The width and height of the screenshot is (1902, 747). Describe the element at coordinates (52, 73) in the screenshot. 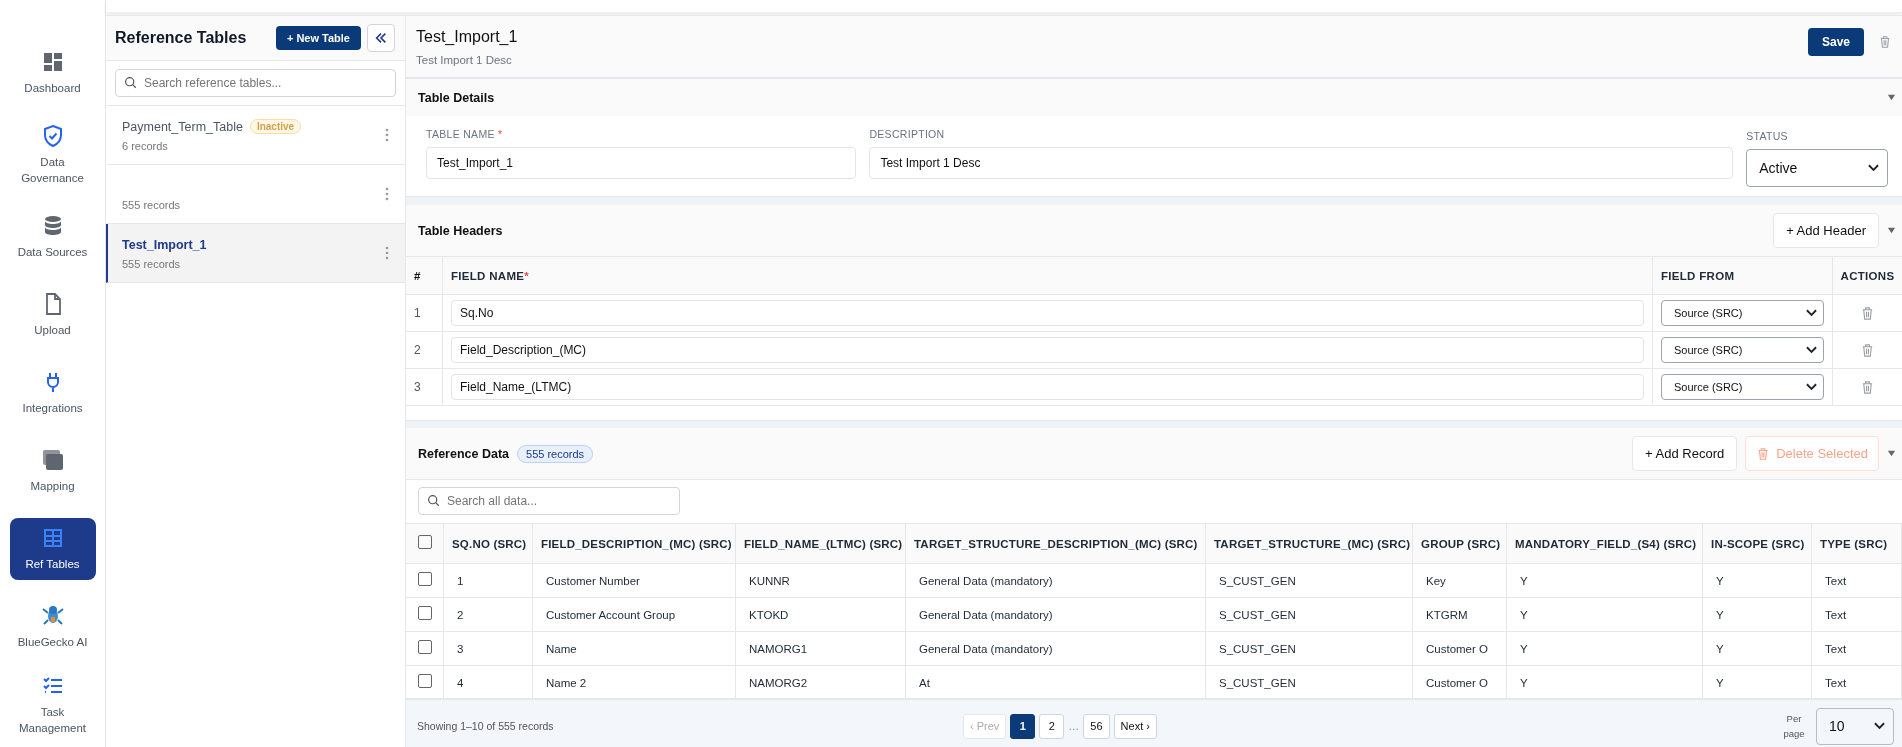

I see `nav-item: Dashboard` at that location.